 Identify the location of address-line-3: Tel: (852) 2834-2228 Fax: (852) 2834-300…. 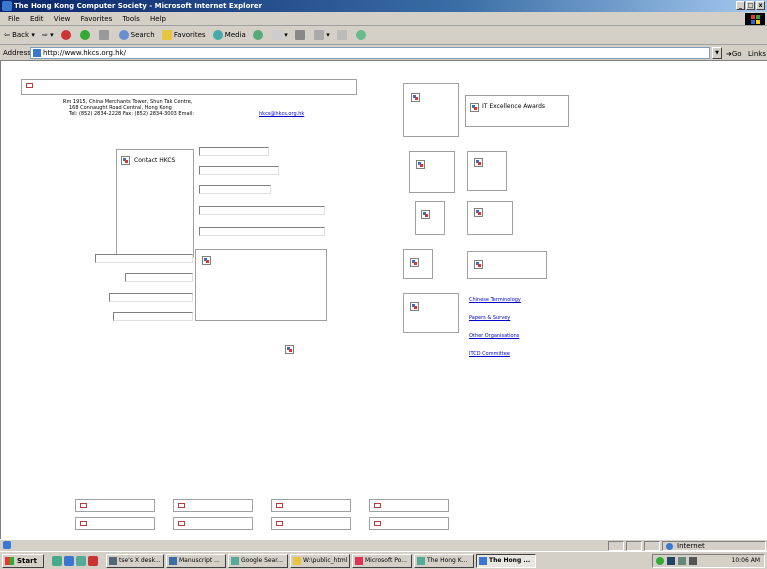
(131, 114).